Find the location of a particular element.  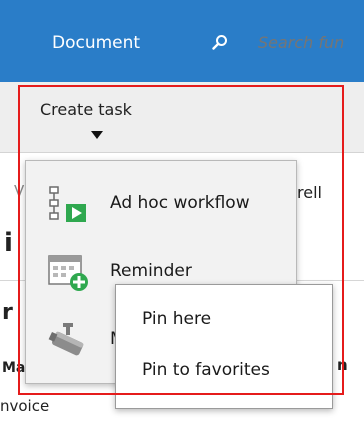

reminder-icon is located at coordinates (68, 273).